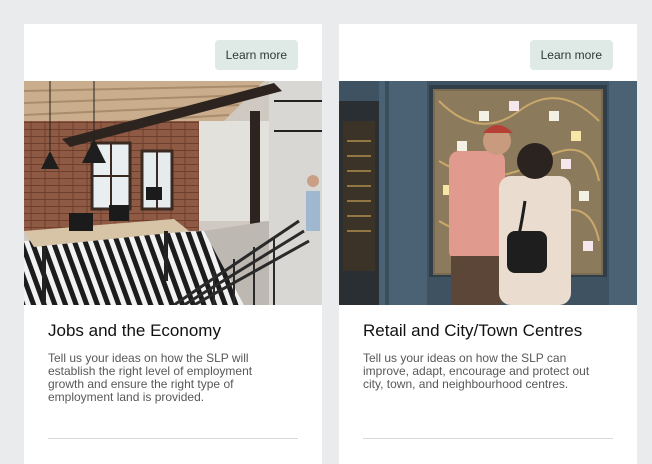  I want to click on card-title: Jobs and the Economy, so click(134, 330).